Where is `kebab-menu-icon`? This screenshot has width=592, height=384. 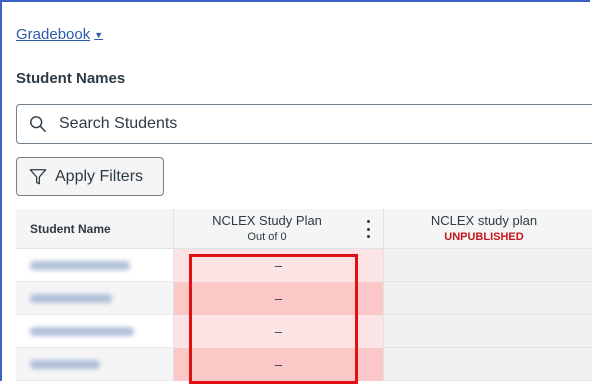 kebab-menu-icon is located at coordinates (368, 229).